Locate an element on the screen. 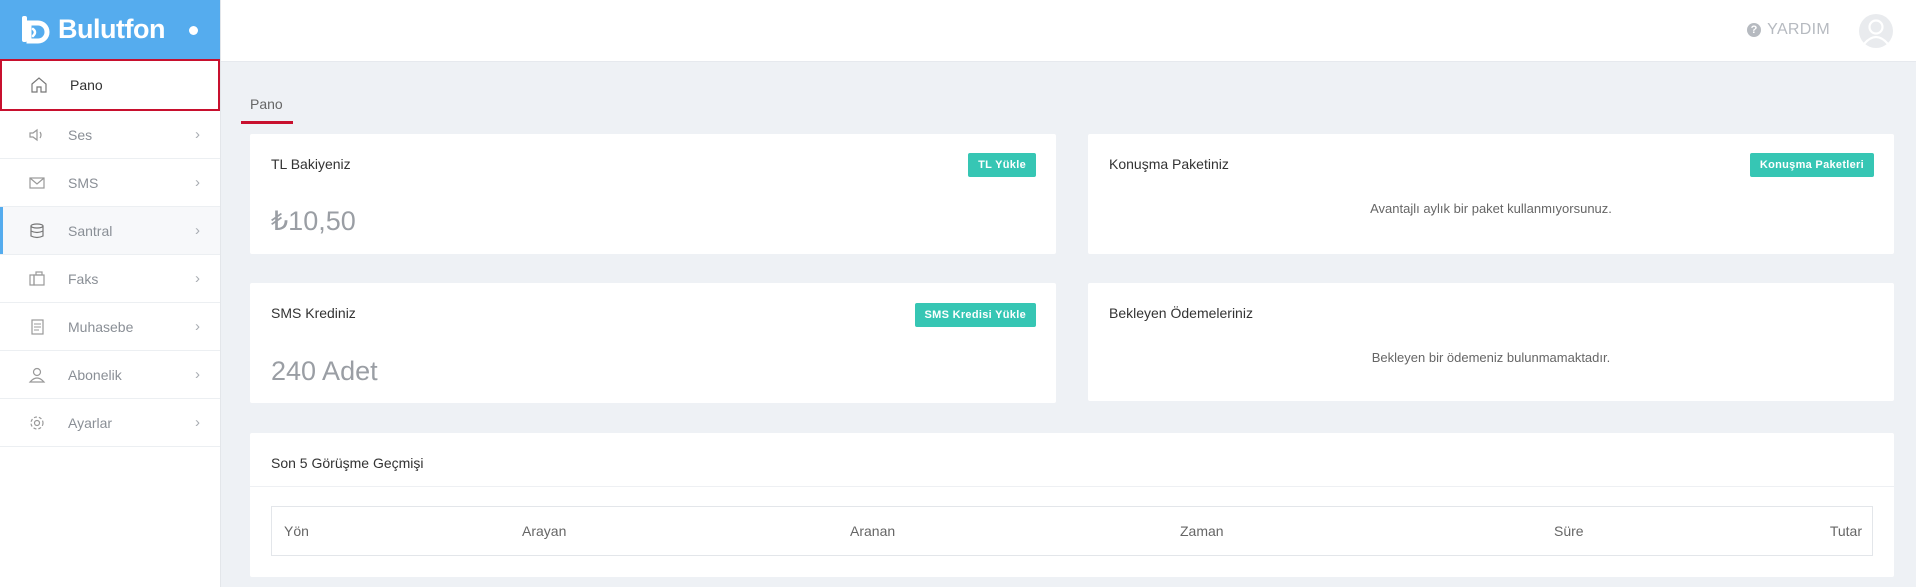 This screenshot has height=587, width=1916. column-header-time: Zaman is located at coordinates (1202, 531).